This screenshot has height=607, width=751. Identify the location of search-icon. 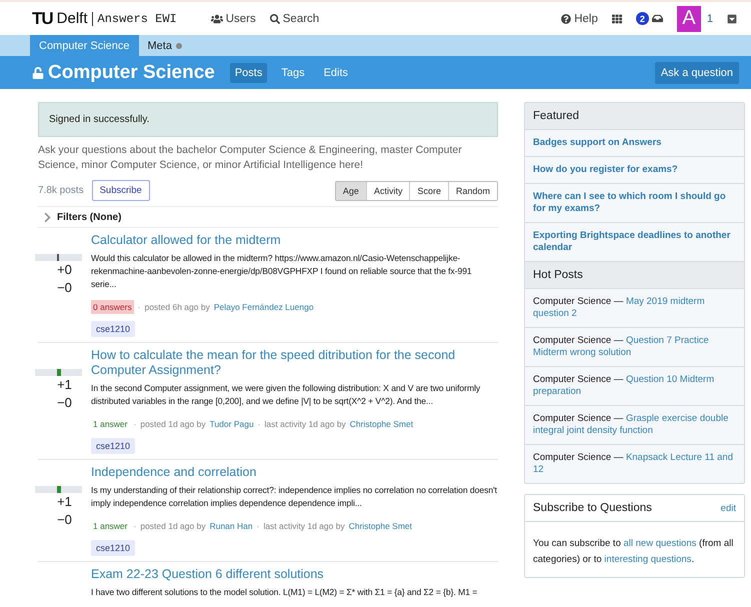
(275, 19).